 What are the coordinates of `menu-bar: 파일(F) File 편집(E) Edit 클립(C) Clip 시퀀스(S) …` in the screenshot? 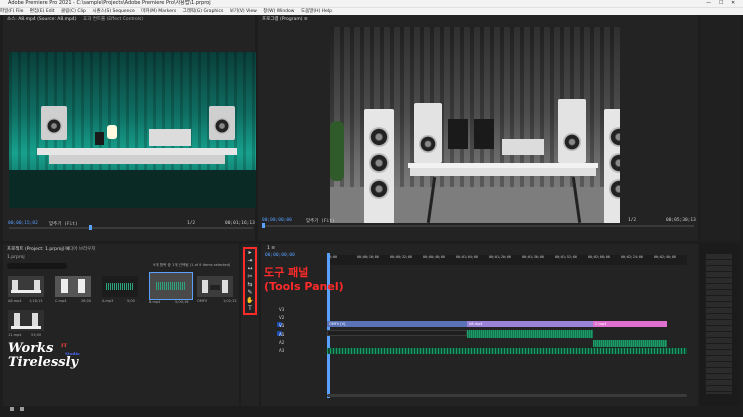 It's located at (371, 11).